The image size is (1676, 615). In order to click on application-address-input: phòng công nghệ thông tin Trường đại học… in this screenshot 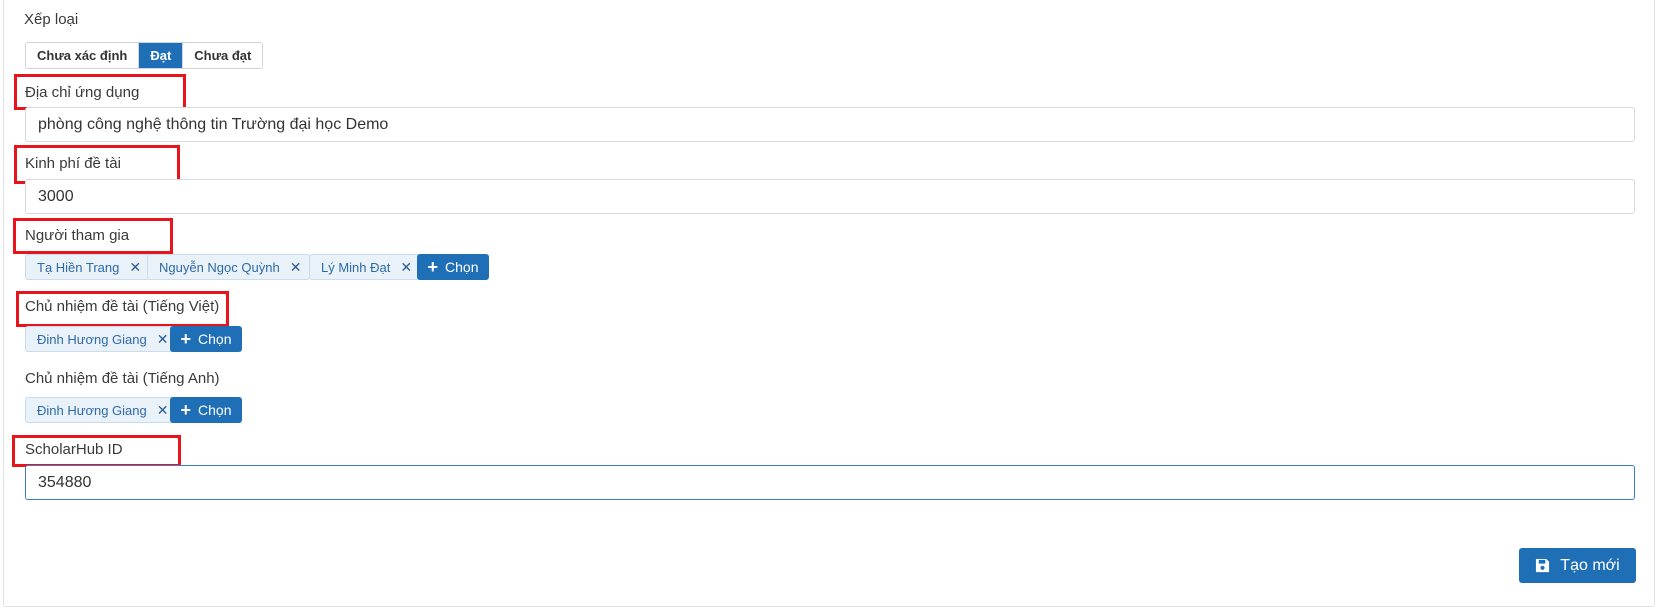, I will do `click(830, 124)`.